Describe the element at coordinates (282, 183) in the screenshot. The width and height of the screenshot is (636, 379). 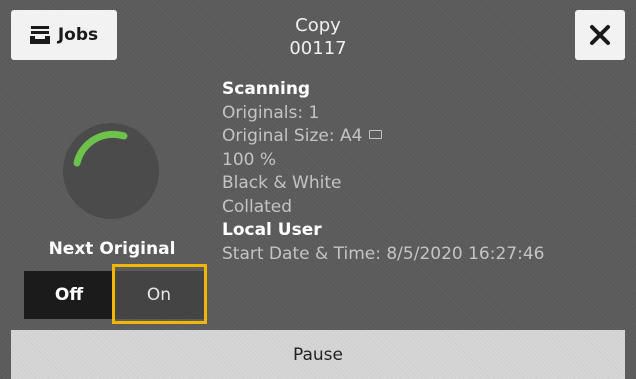
I see `color-mode: Black & White` at that location.